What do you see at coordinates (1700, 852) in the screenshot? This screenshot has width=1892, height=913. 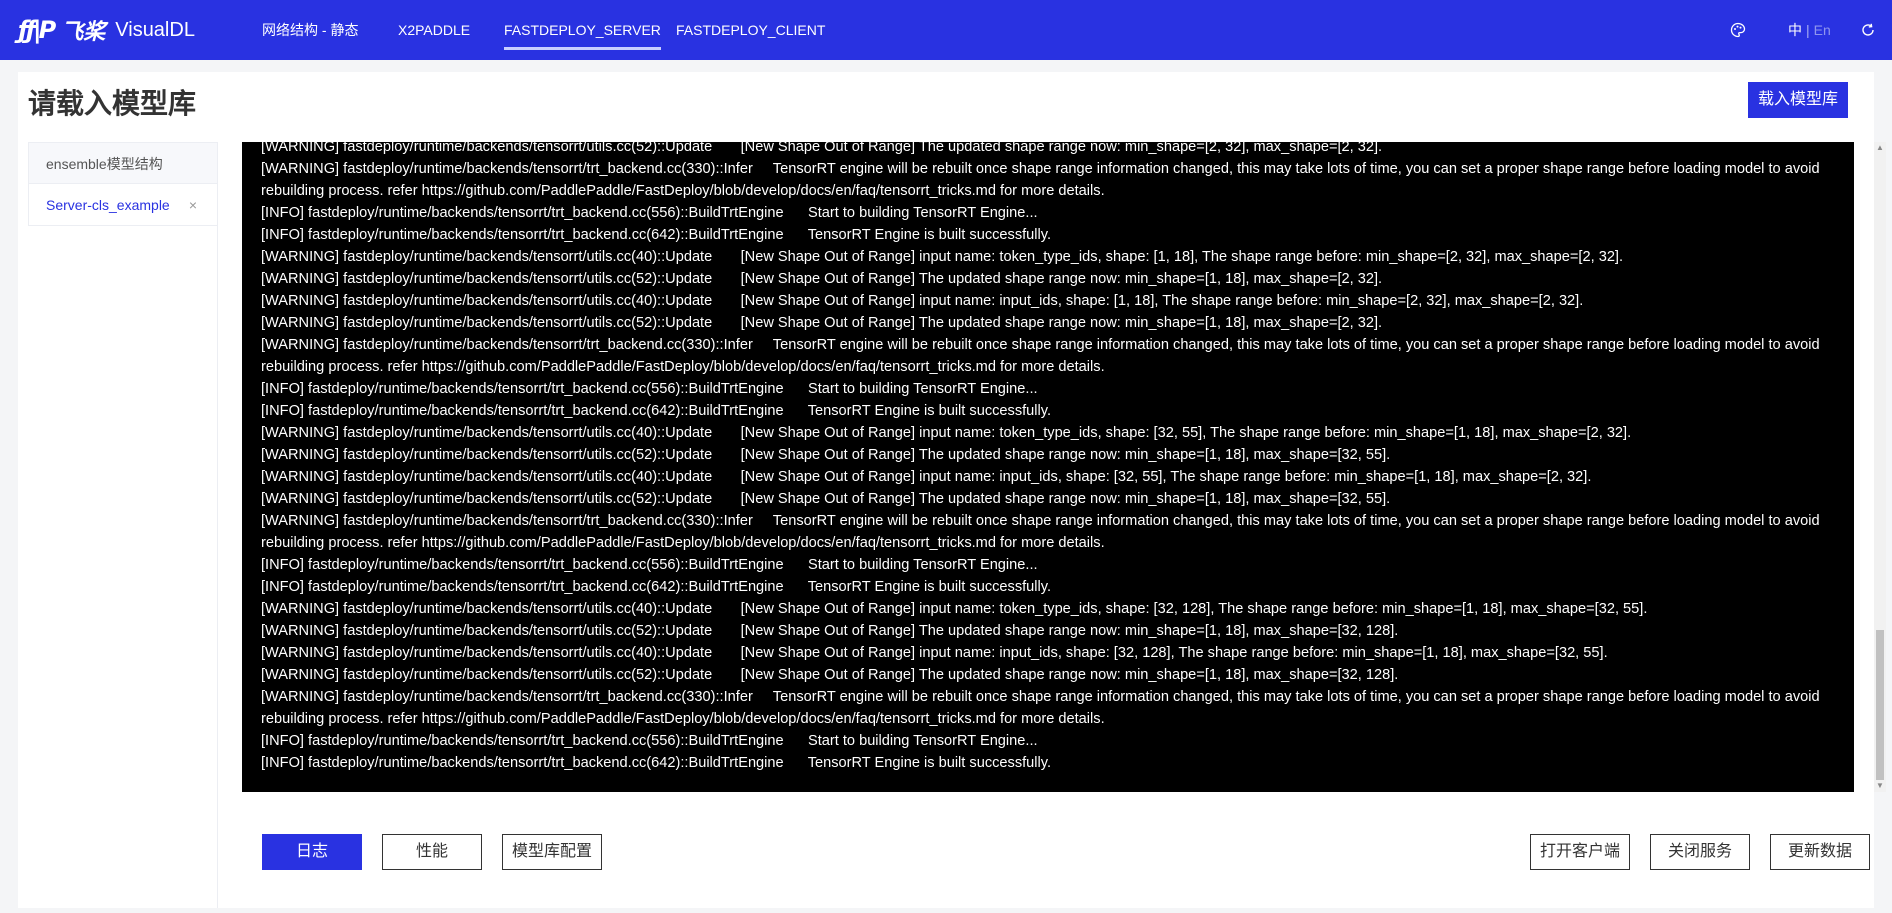 I see `stop-service-button: 关闭服务` at bounding box center [1700, 852].